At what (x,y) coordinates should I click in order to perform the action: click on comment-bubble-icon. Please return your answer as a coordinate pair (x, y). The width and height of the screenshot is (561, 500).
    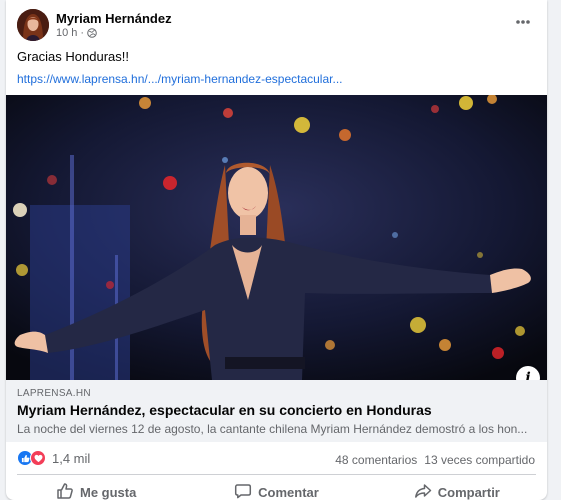
    Looking at the image, I should click on (243, 491).